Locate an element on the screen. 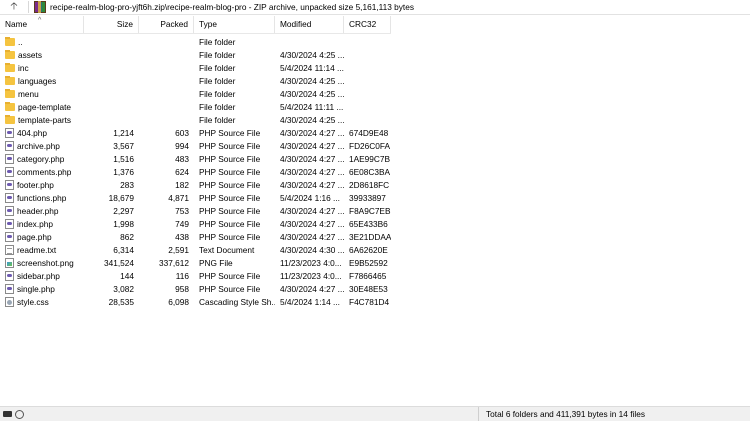  file-name-cell: screenshot.png is located at coordinates (42, 262).